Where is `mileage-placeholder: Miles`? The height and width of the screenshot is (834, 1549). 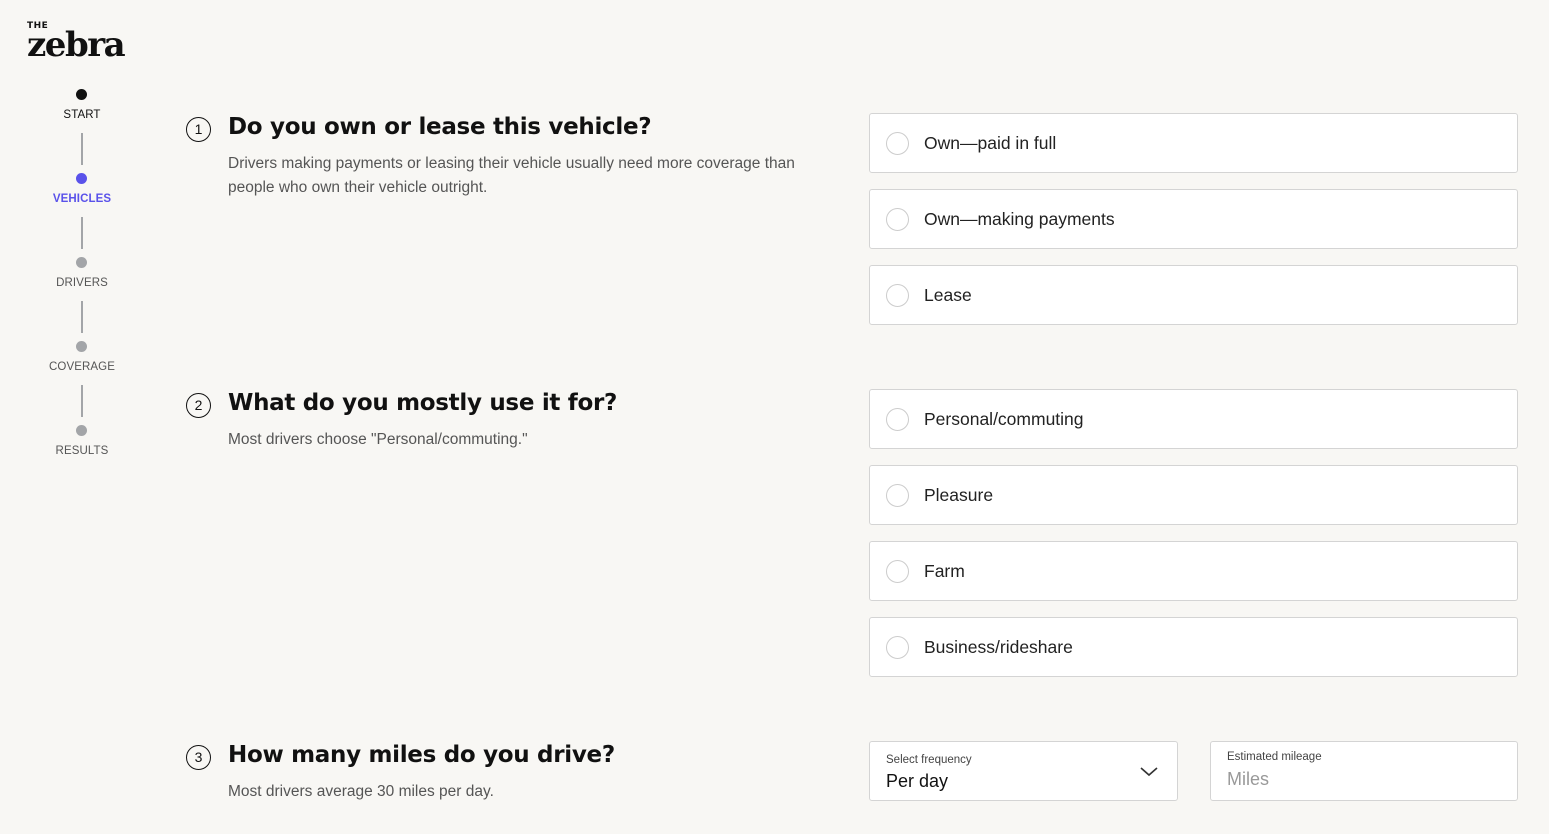
mileage-placeholder: Miles is located at coordinates (1248, 779).